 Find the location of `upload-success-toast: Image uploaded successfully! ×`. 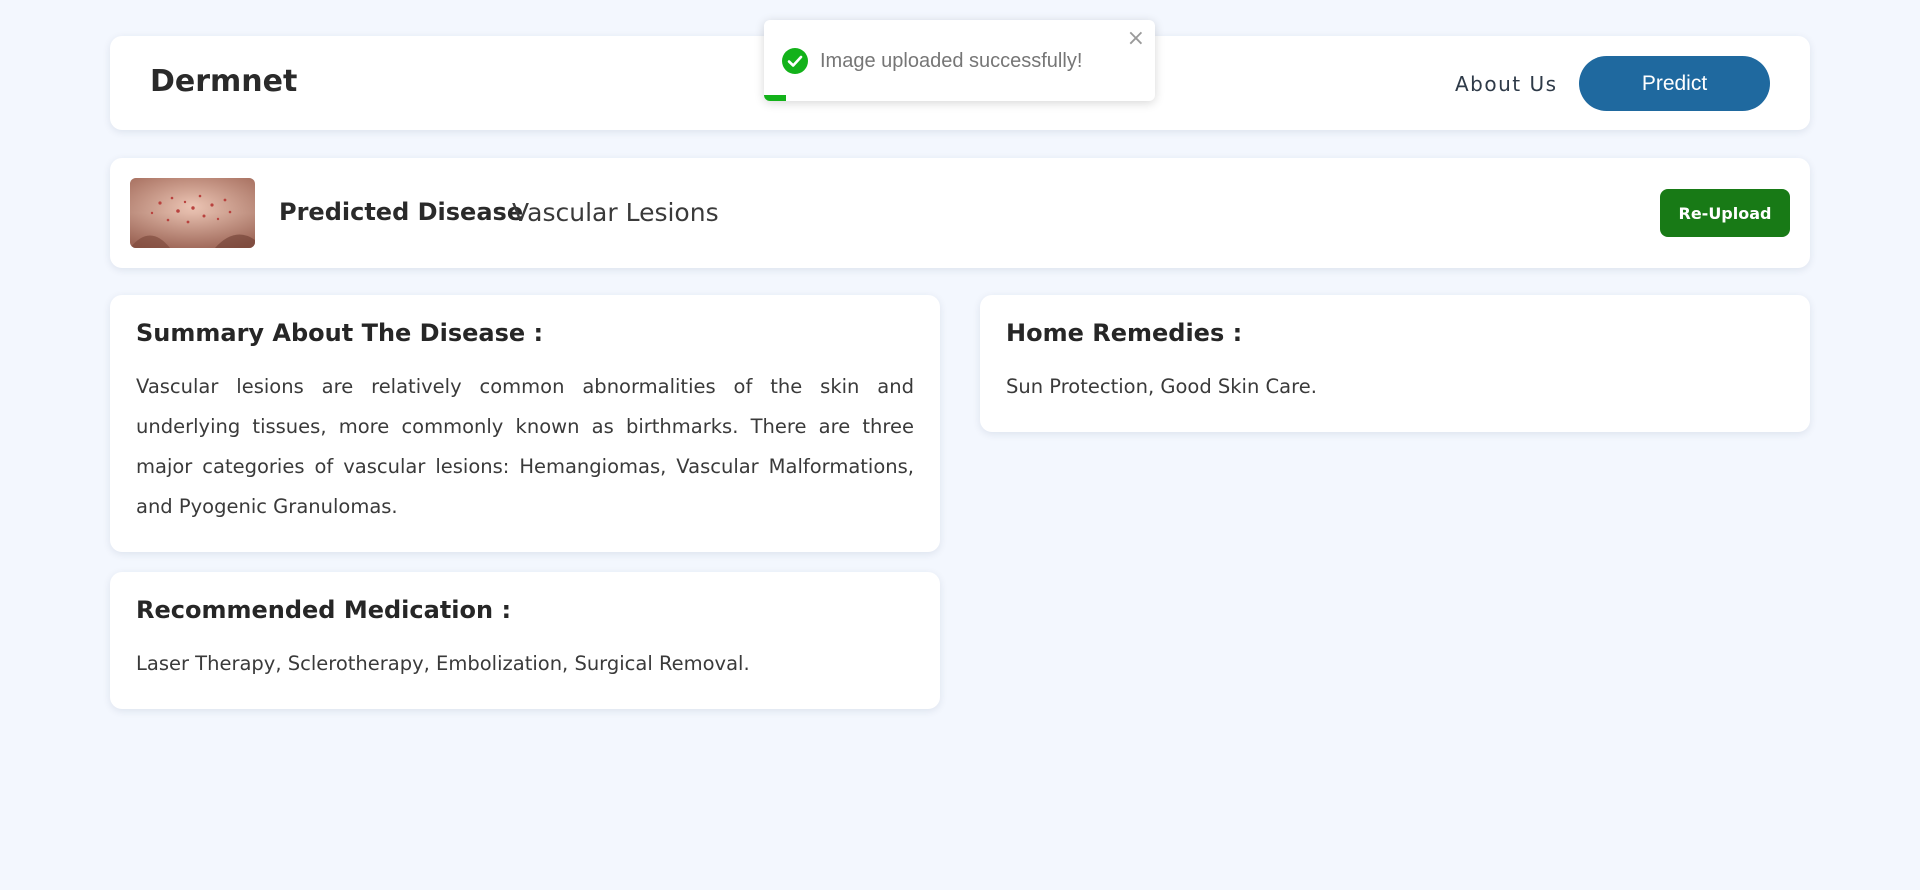

upload-success-toast: Image uploaded successfully! × is located at coordinates (959, 60).